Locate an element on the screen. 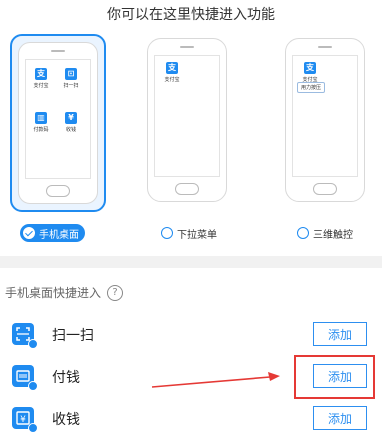 The image size is (382, 446). phone-screen: 支 支付宝 用力按压 is located at coordinates (325, 116).